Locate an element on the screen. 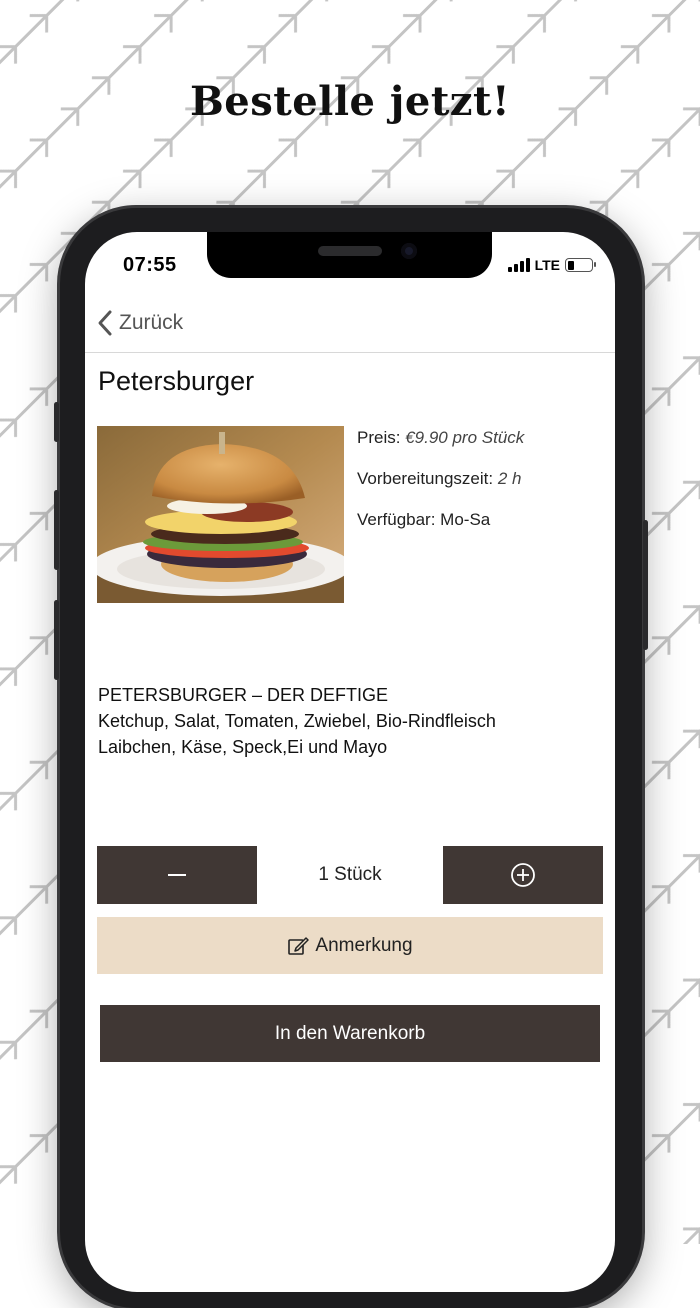 The height and width of the screenshot is (1308, 700). decrease-quantity-button is located at coordinates (177, 875).